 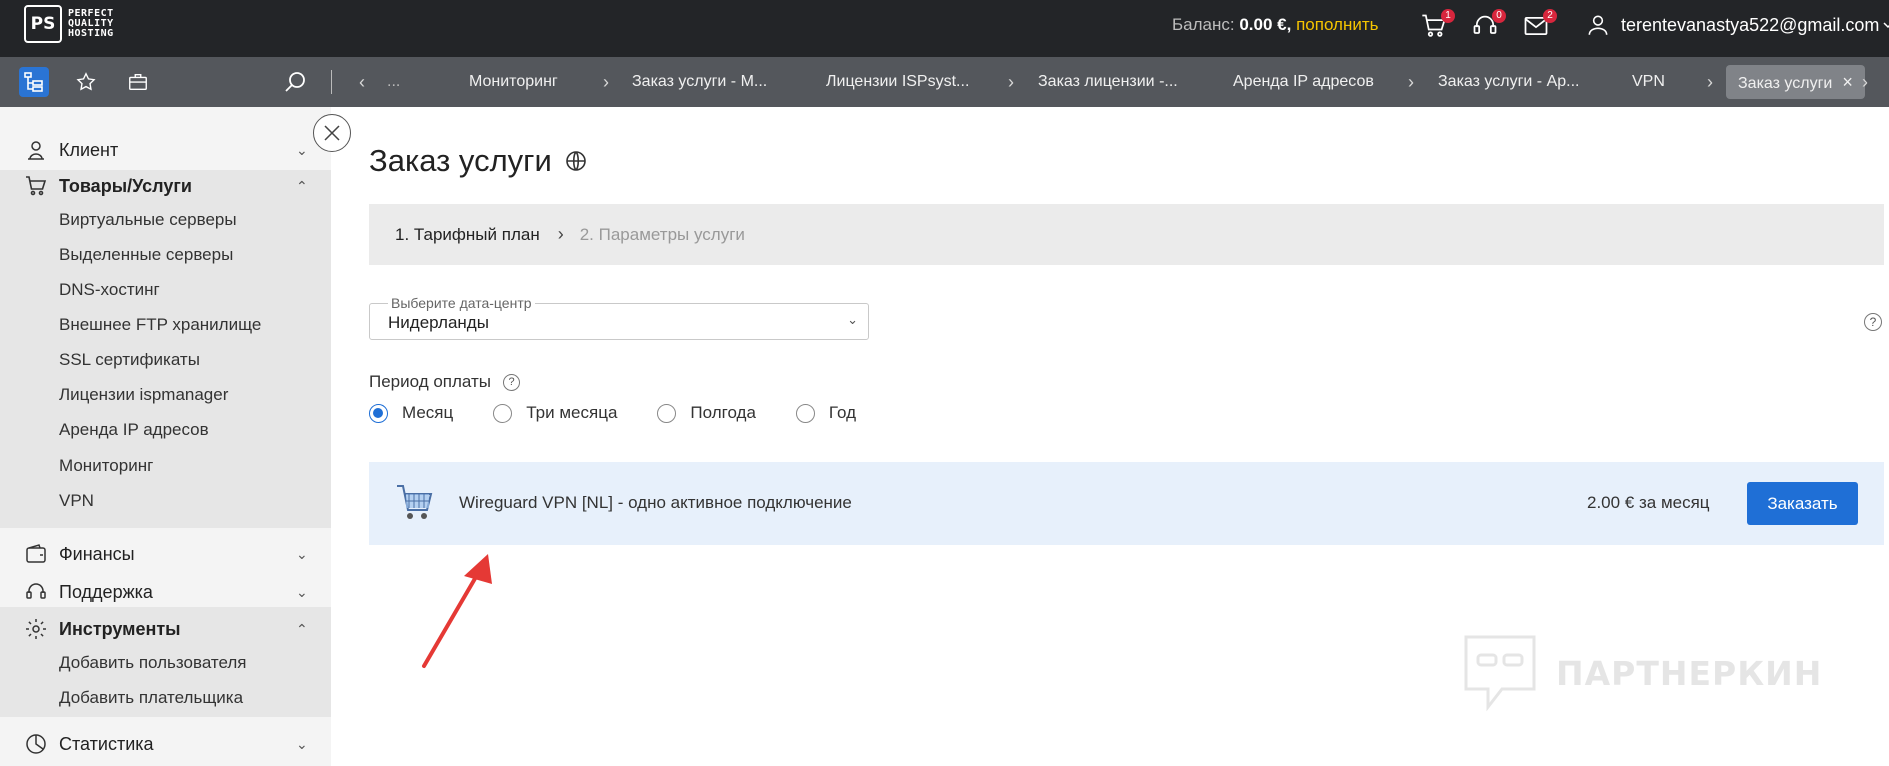 I want to click on messages-count-badge: 2, so click(x=1550, y=16).